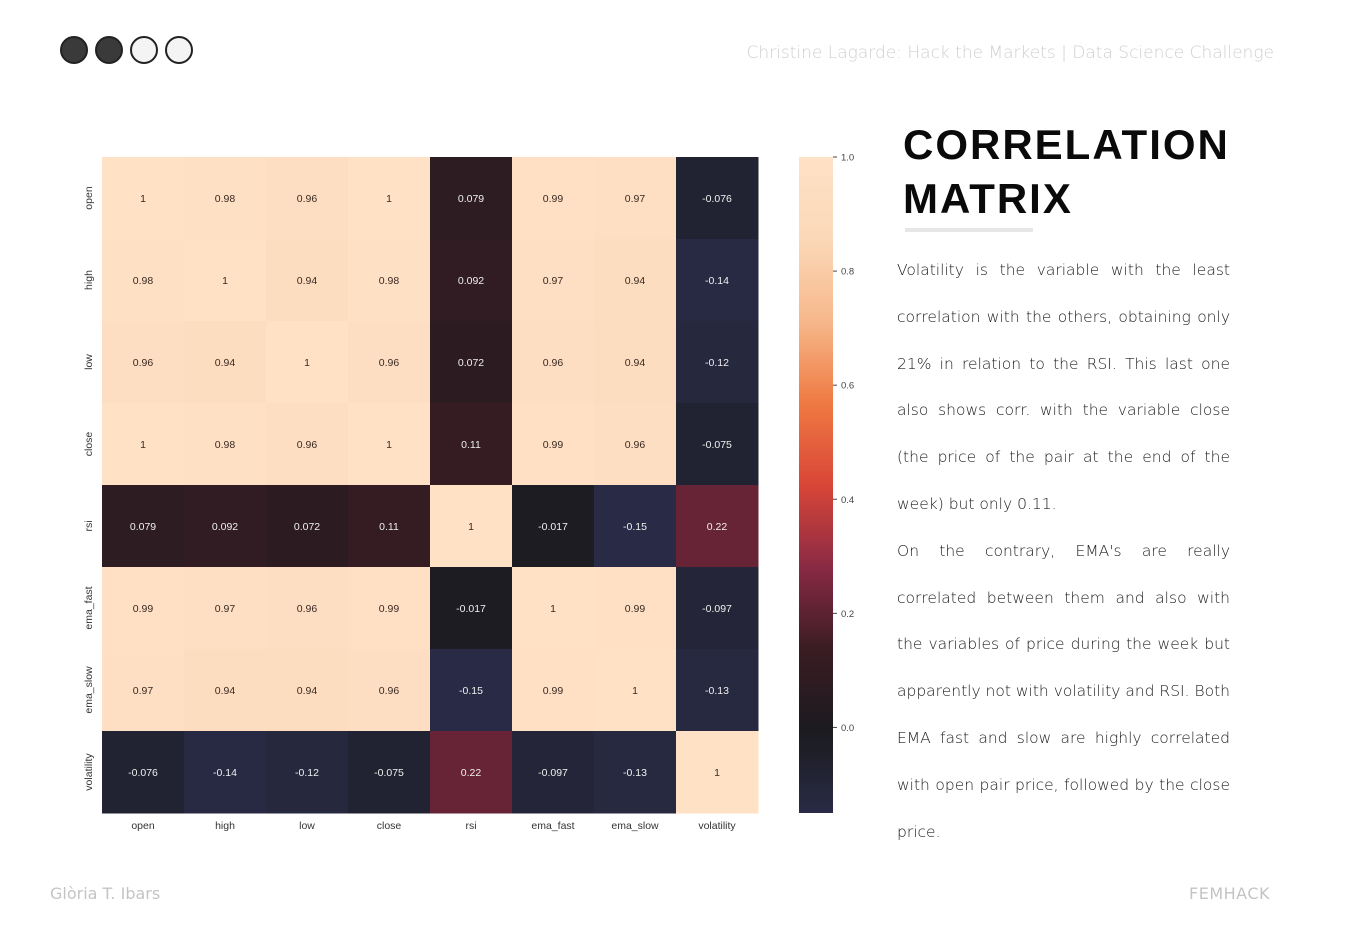 Image resolution: width=1355 pixels, height=932 pixels. I want to click on x-tick-label: ema_fast, so click(552, 826).